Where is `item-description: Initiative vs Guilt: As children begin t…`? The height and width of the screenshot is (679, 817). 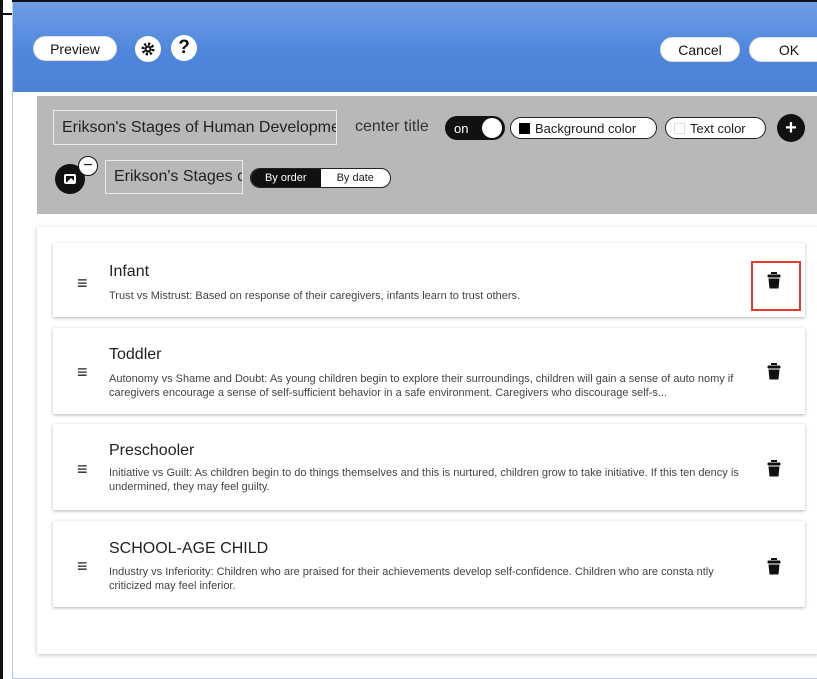 item-description: Initiative vs Guilt: As children begin t… is located at coordinates (424, 480).